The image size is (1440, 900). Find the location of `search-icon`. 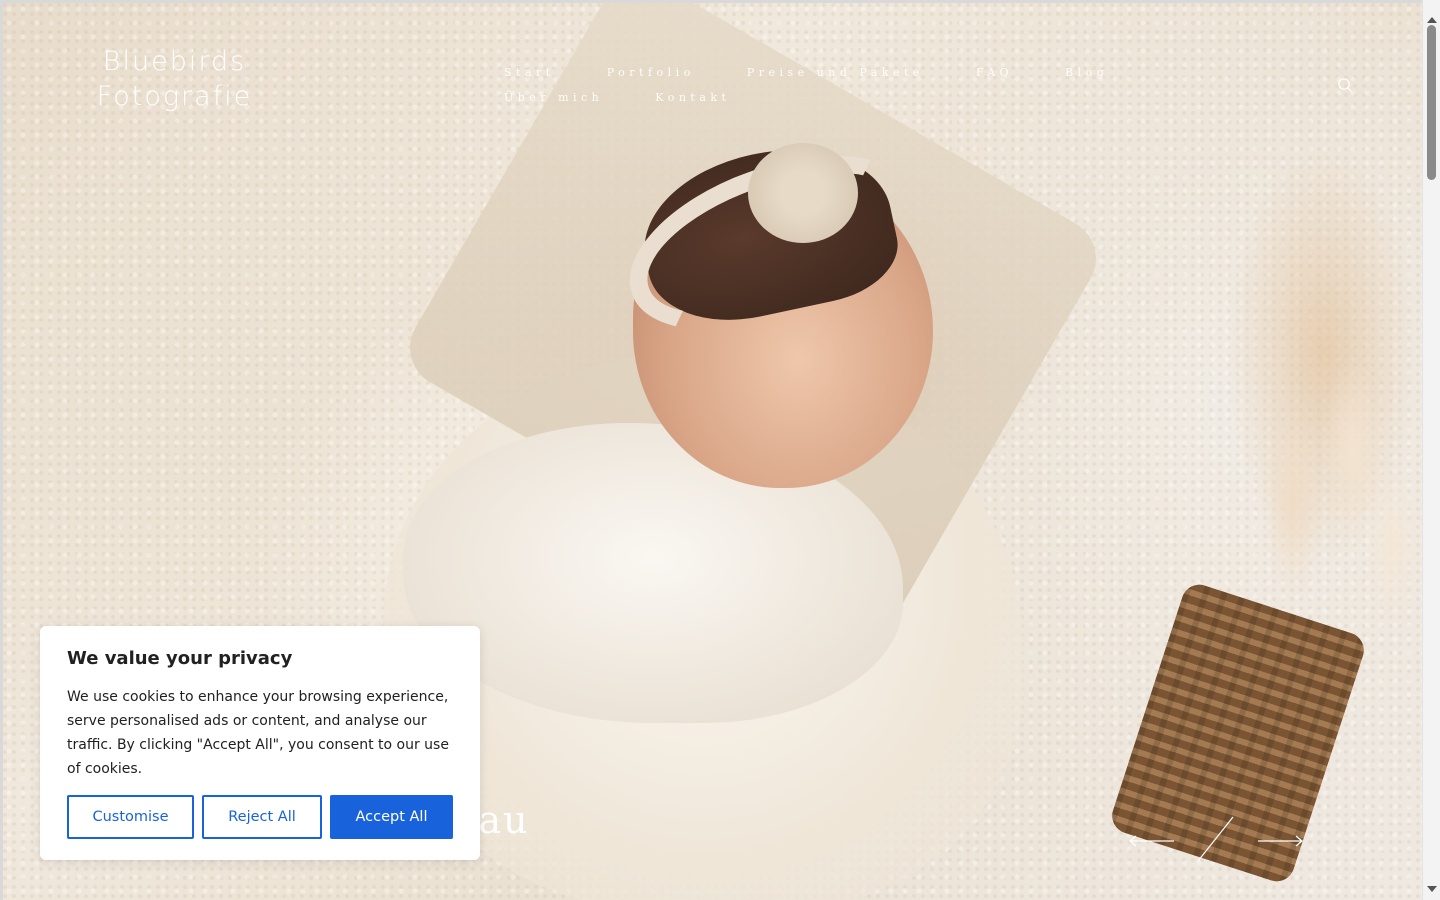

search-icon is located at coordinates (1345, 85).